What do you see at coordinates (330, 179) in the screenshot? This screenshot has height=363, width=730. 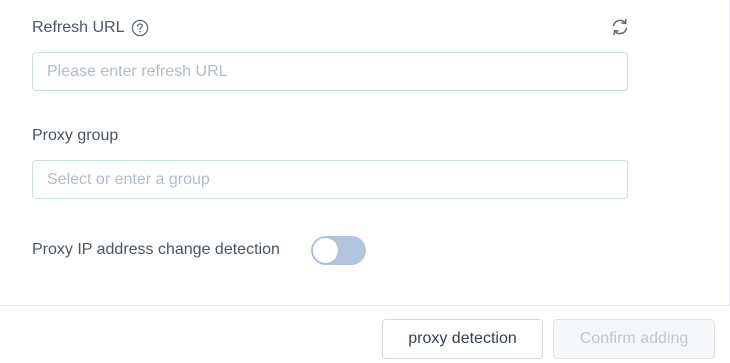 I see `proxy-group-input` at bounding box center [330, 179].